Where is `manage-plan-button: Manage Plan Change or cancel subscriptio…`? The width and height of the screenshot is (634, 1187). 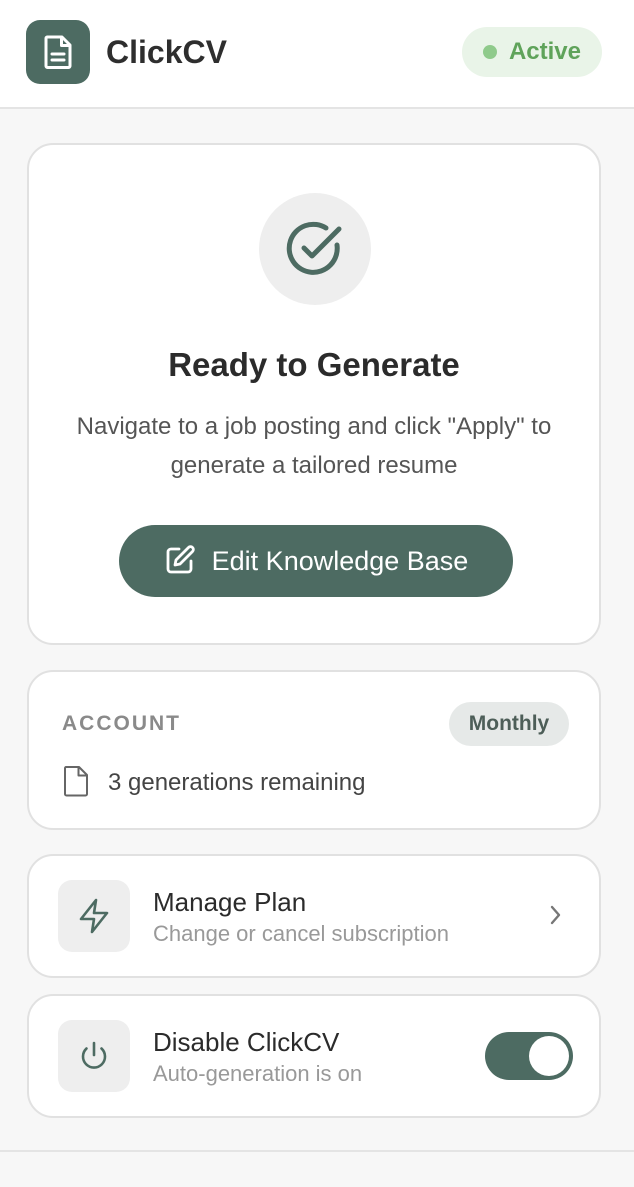 manage-plan-button: Manage Plan Change or cancel subscriptio… is located at coordinates (314, 916).